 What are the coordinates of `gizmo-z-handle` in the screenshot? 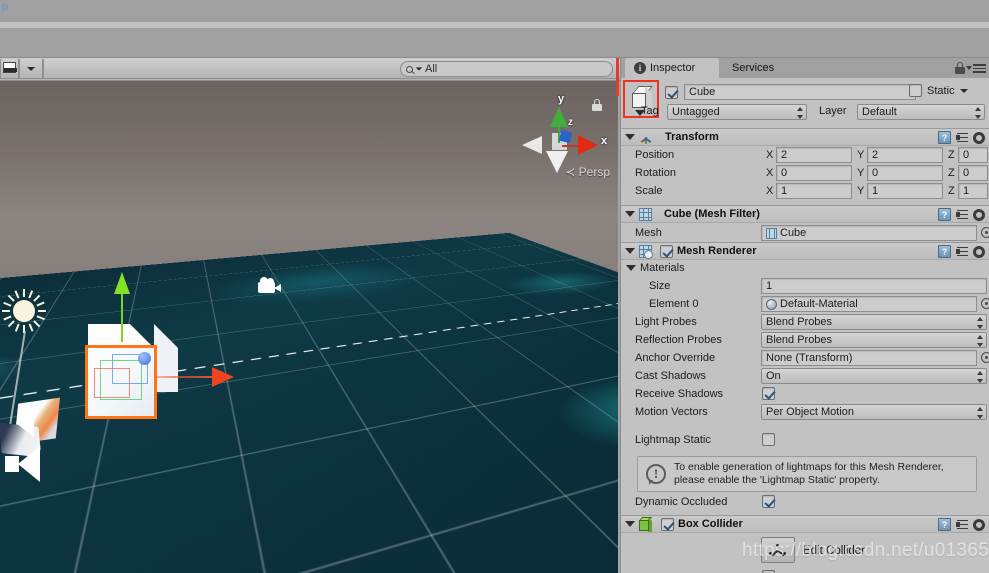 It's located at (565, 136).